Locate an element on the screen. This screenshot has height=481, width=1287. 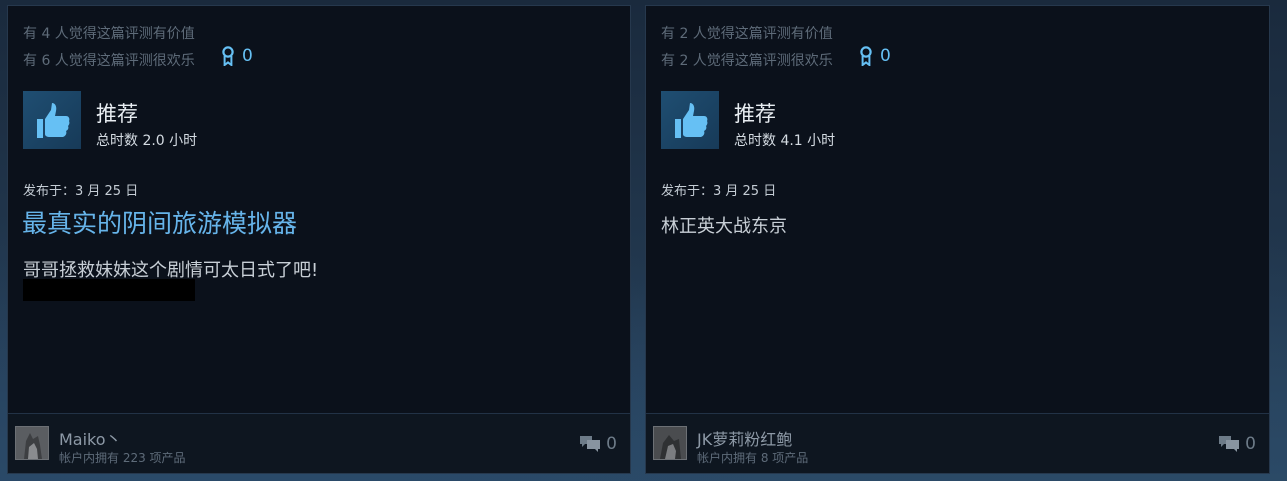
review-title-link: 最真实的阴间旅游模拟器 is located at coordinates (159, 222).